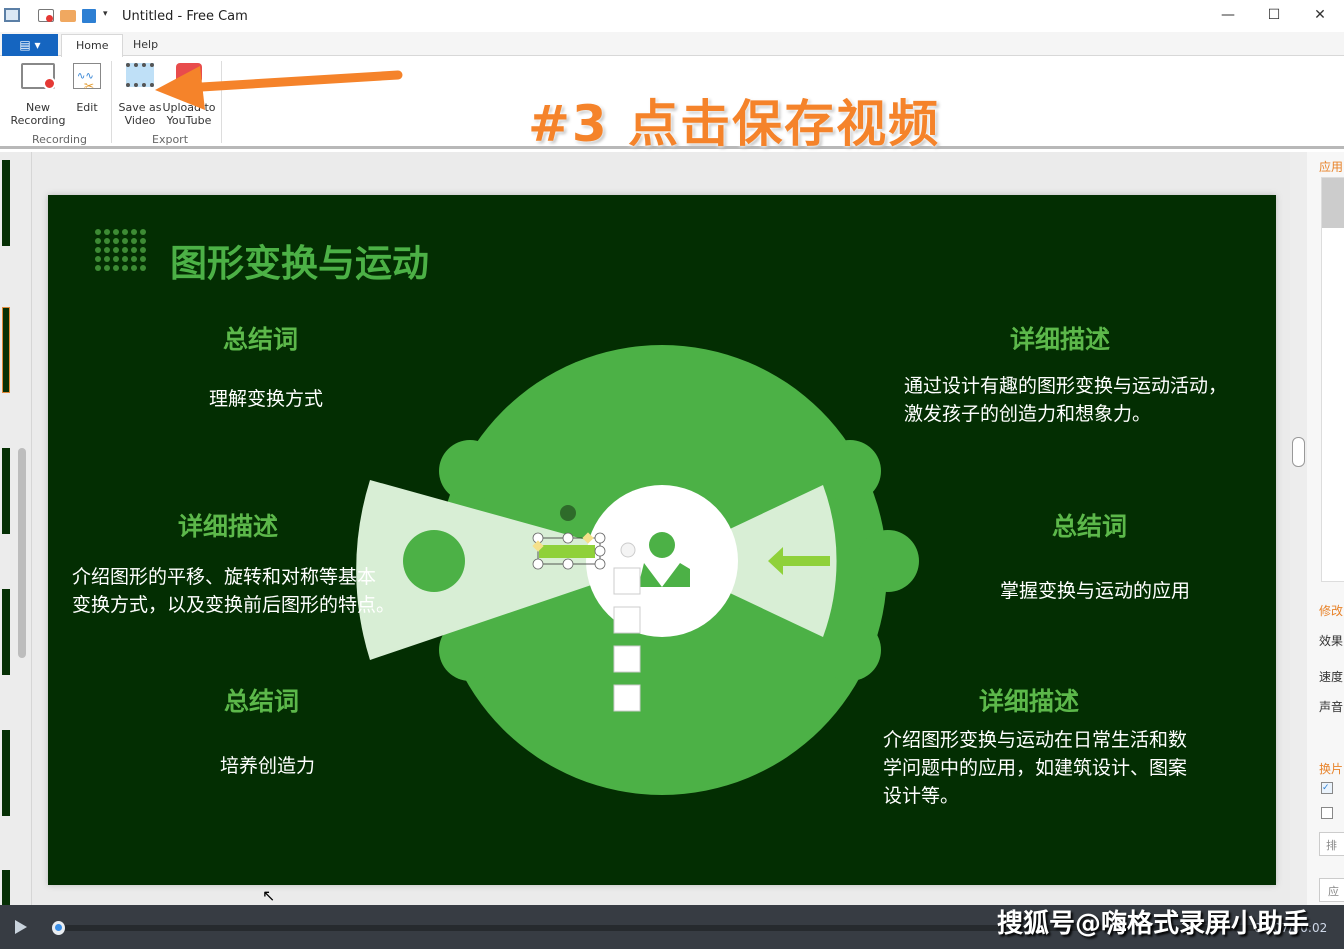  Describe the element at coordinates (1331, 844) in the screenshot. I see `sort-button: 排` at that location.